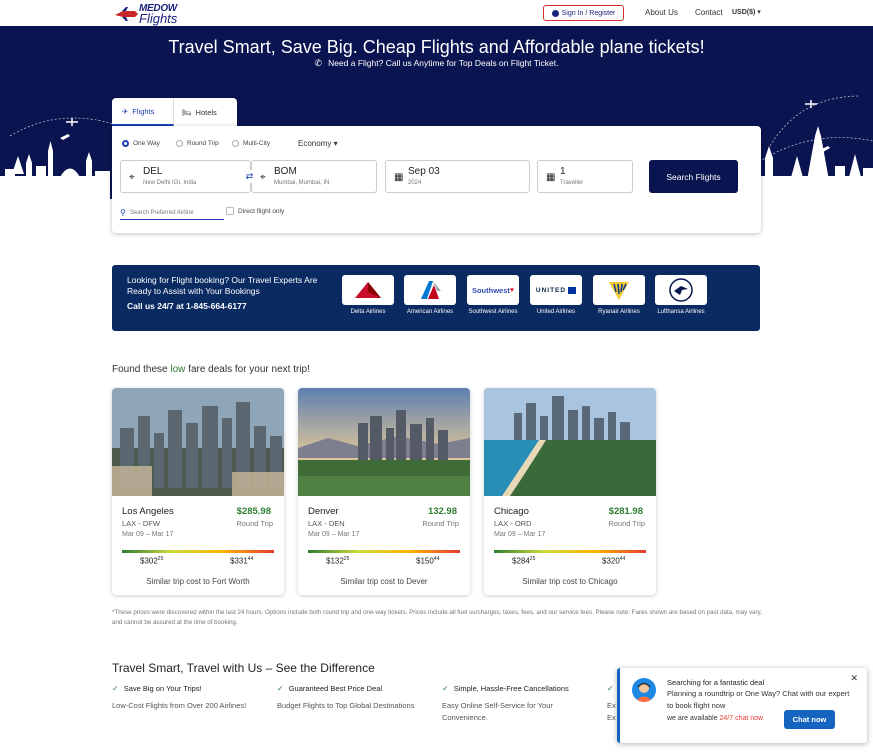 This screenshot has height=753, width=873. What do you see at coordinates (854, 678) in the screenshot?
I see `close-icon: ✕` at bounding box center [854, 678].